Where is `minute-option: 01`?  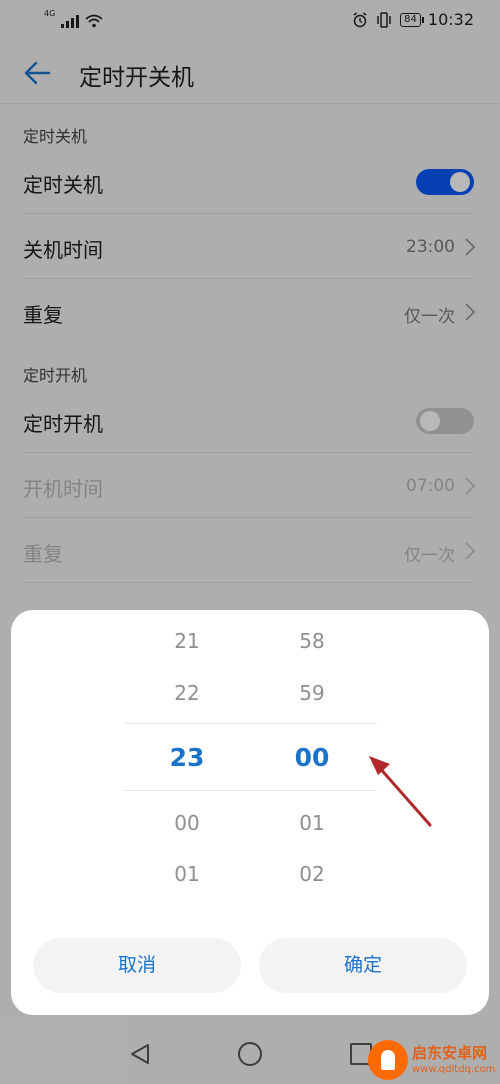
minute-option: 01 is located at coordinates (312, 823).